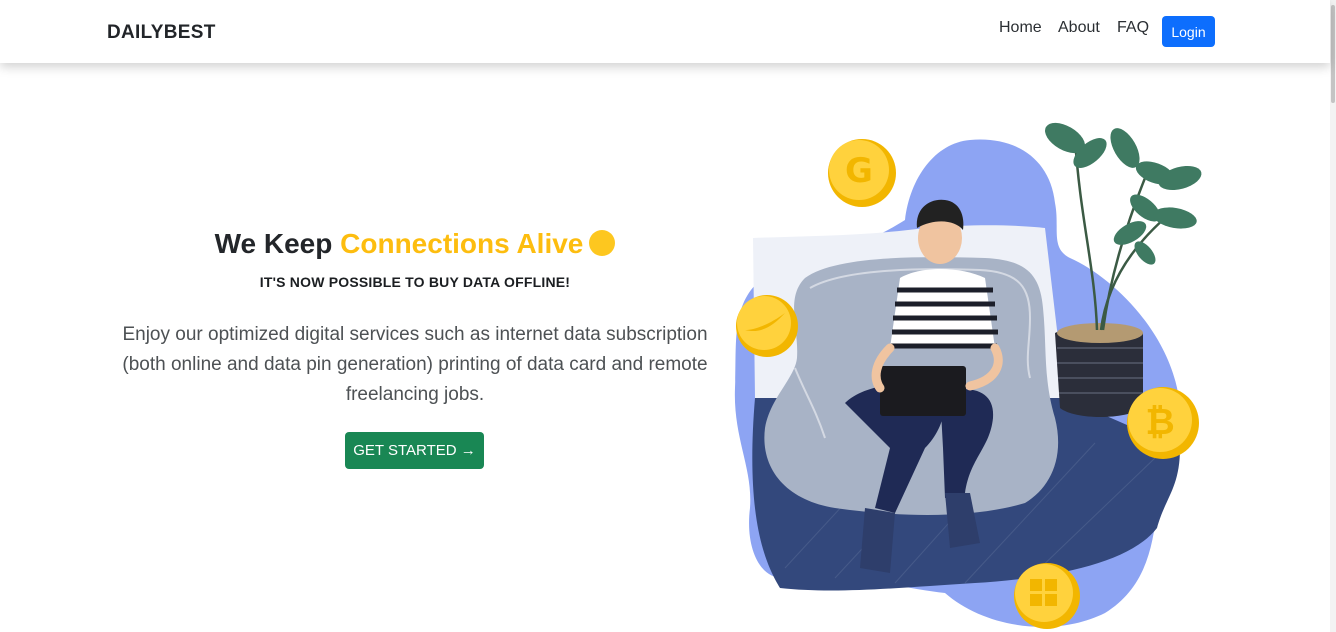 The height and width of the screenshot is (632, 1336). I want to click on sun-icon, so click(602, 243).